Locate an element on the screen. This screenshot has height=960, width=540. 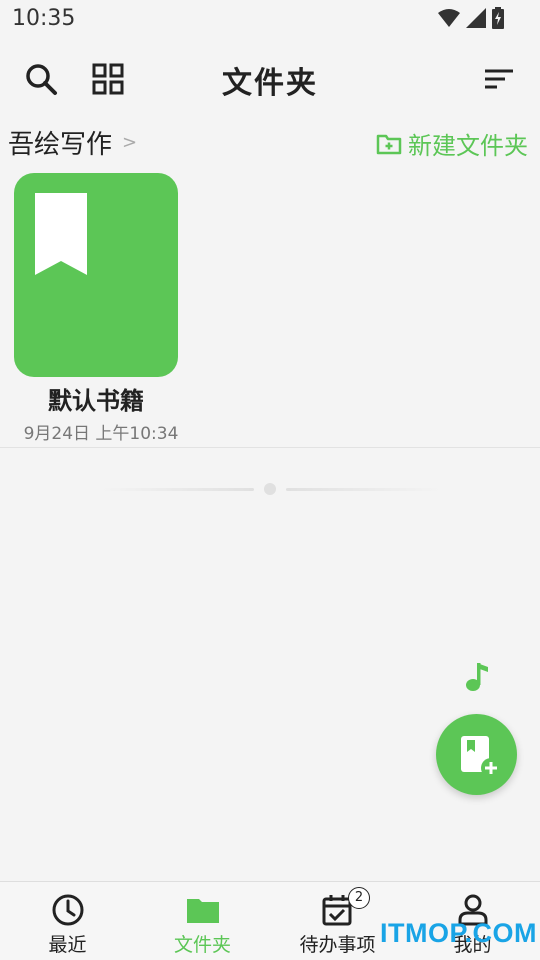
nav-item-folder: 文件夹 is located at coordinates (202, 921).